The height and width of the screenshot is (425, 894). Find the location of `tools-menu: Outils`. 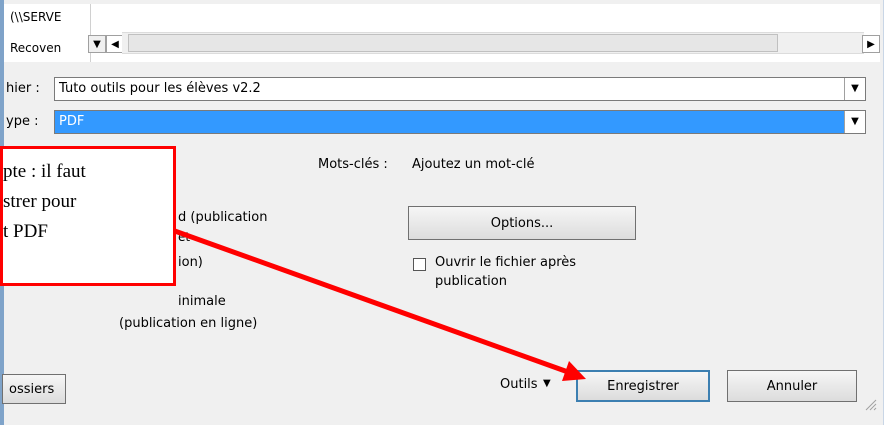

tools-menu: Outils is located at coordinates (519, 384).